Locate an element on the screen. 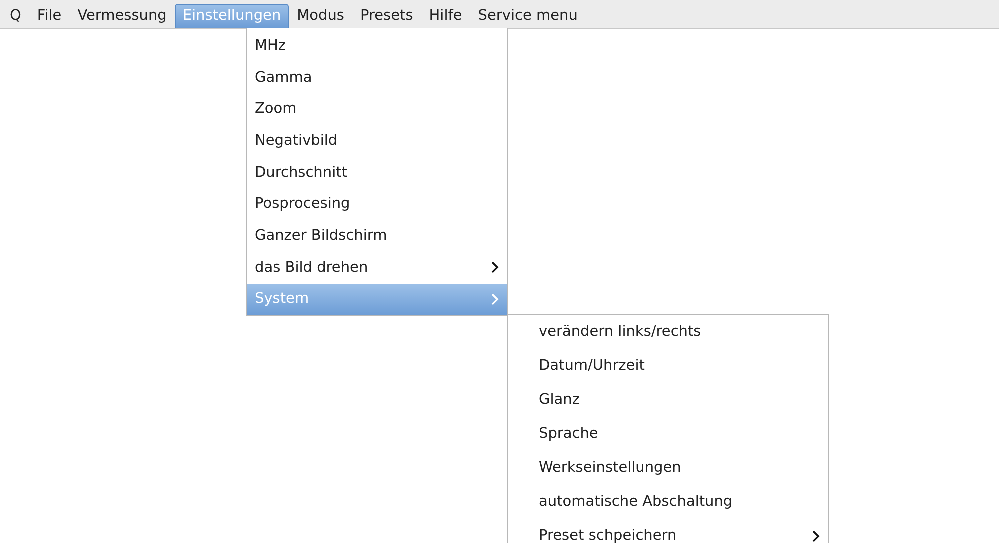 The image size is (999, 543). menu-item: Glanz is located at coordinates (668, 400).